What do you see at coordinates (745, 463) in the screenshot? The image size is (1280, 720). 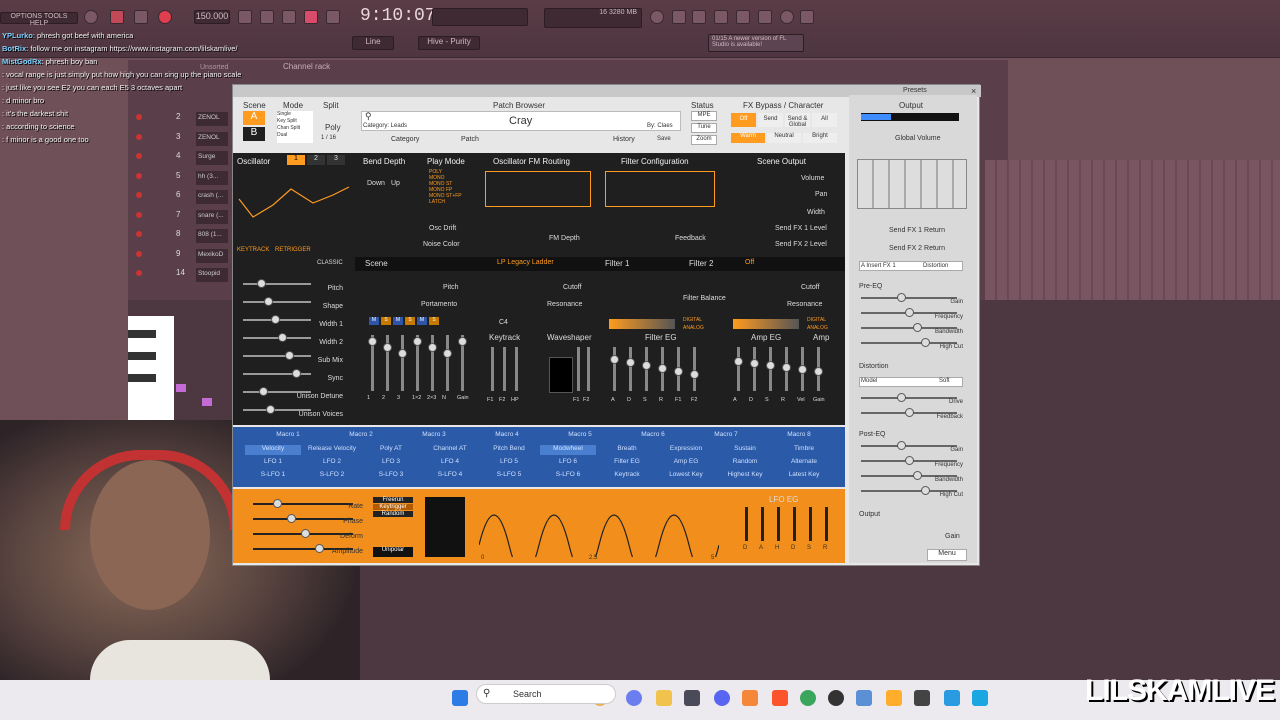 I see `mod-source: Random` at bounding box center [745, 463].